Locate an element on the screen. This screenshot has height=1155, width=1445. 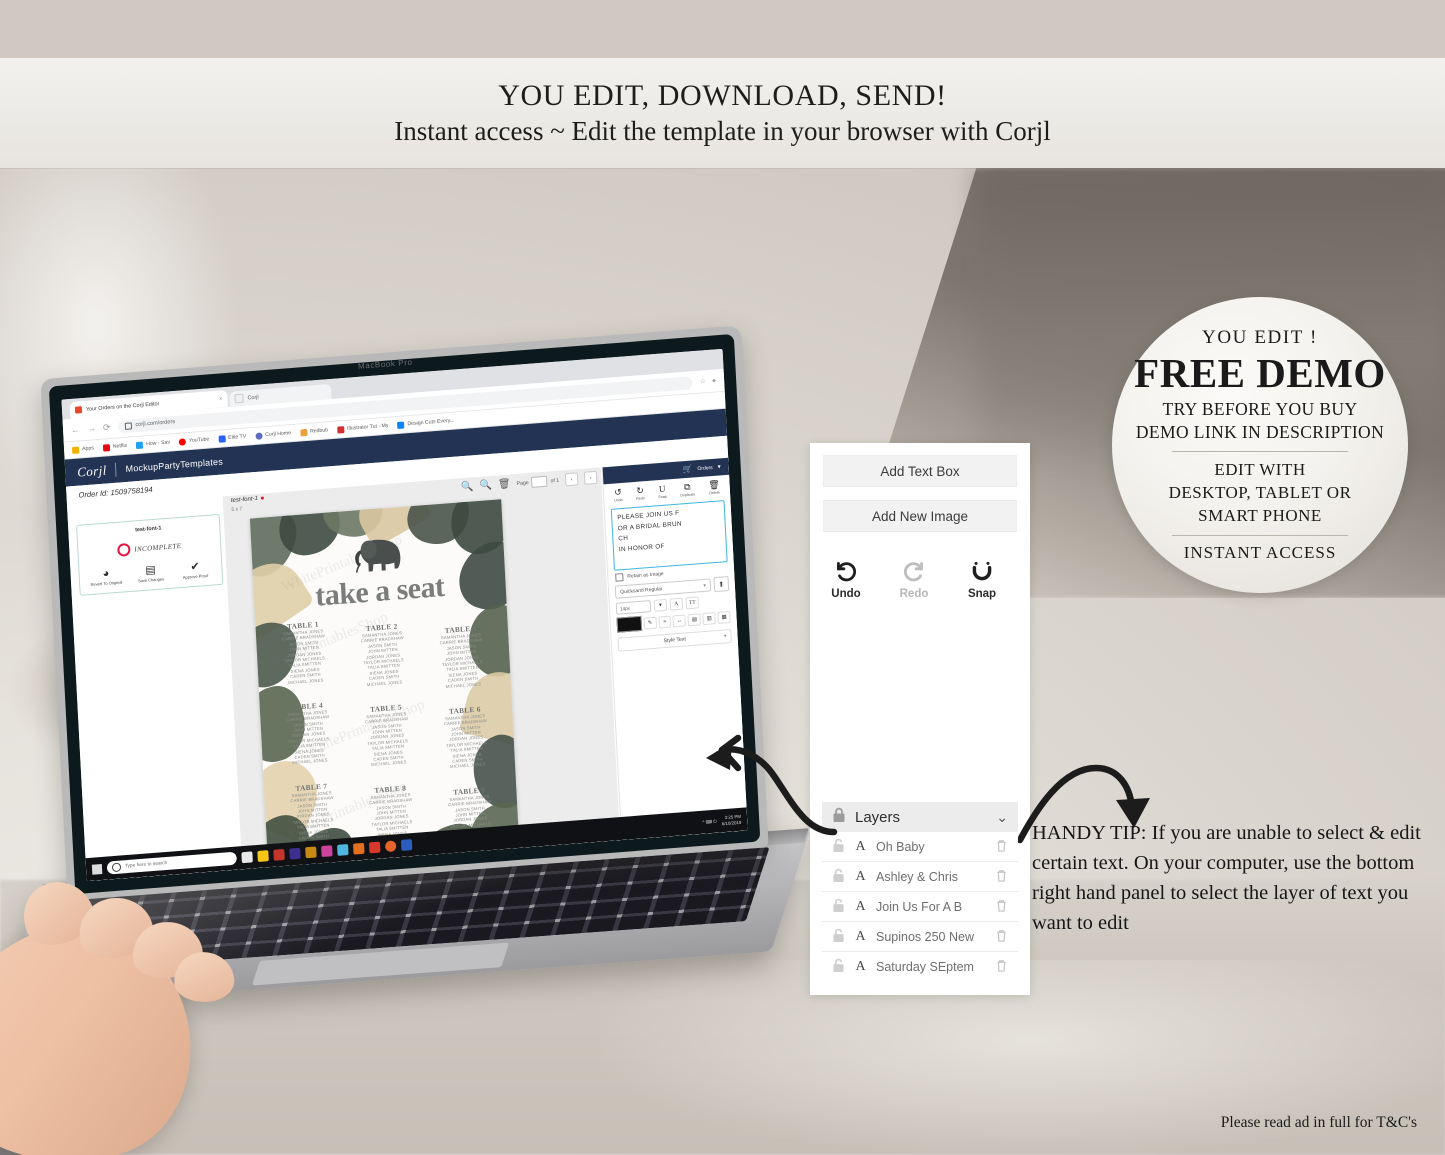
font-decrease-button: A is located at coordinates (676, 604).